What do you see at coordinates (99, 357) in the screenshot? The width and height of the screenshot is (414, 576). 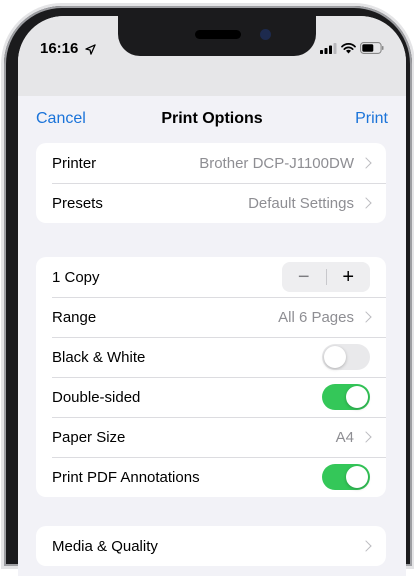 I see `black-white-label: Black & White` at bounding box center [99, 357].